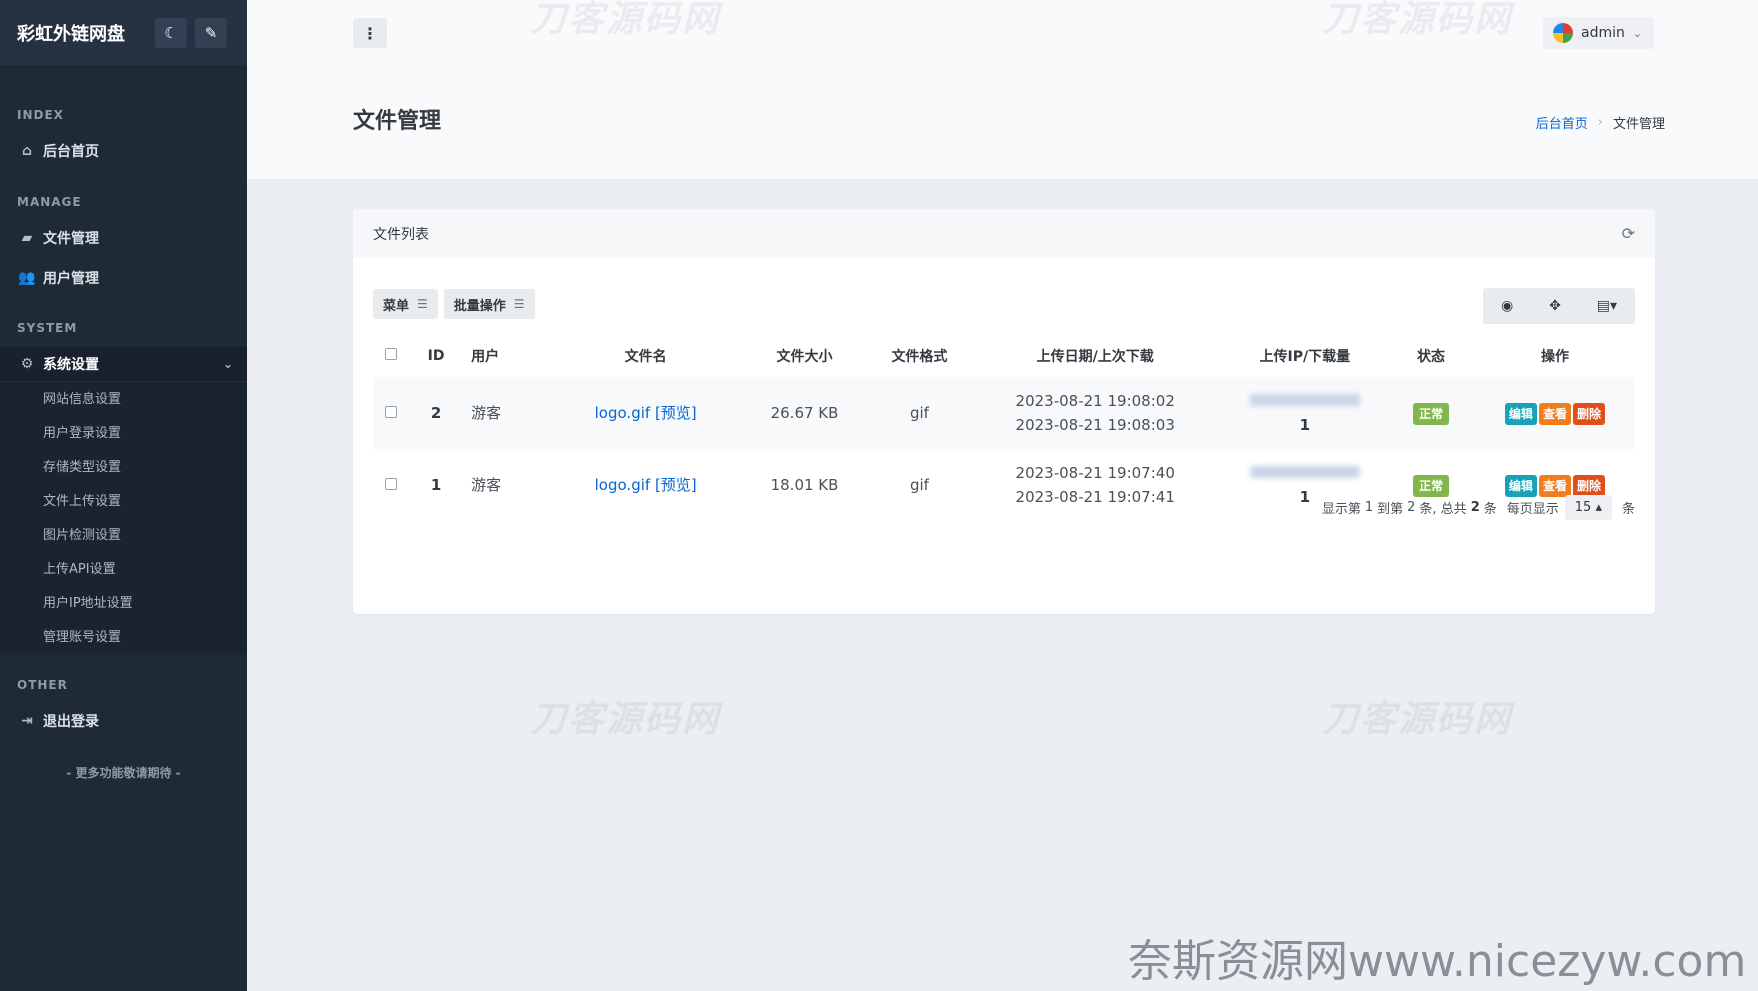 The image size is (1758, 991). I want to click on select-all-checkbox, so click(391, 354).